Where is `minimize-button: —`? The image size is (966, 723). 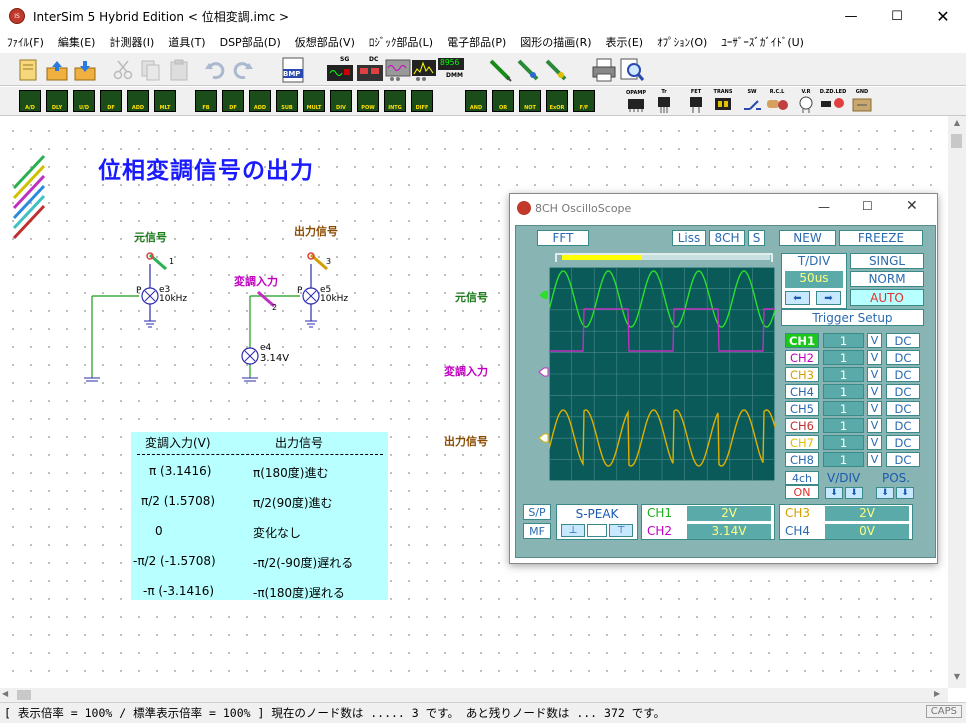 minimize-button: — is located at coordinates (851, 16).